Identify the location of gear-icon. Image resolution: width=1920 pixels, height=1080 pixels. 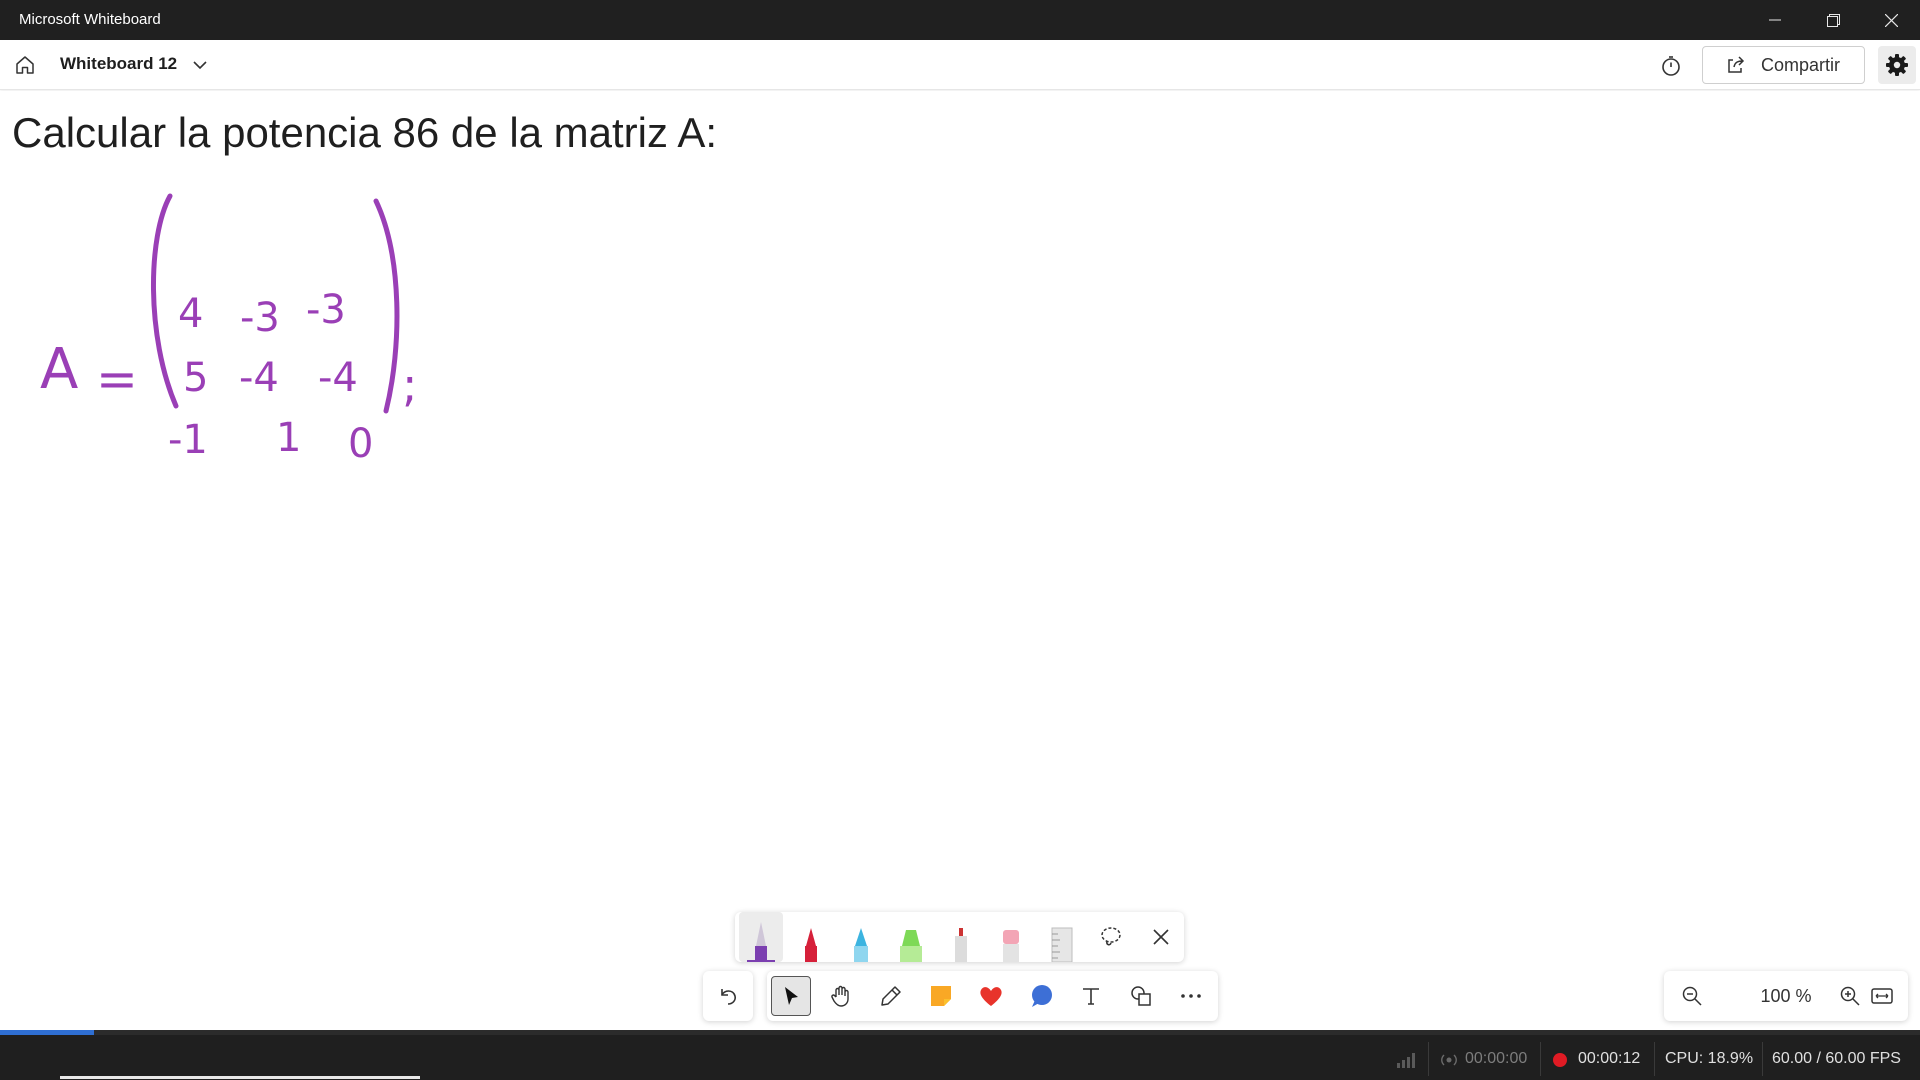
(1897, 65).